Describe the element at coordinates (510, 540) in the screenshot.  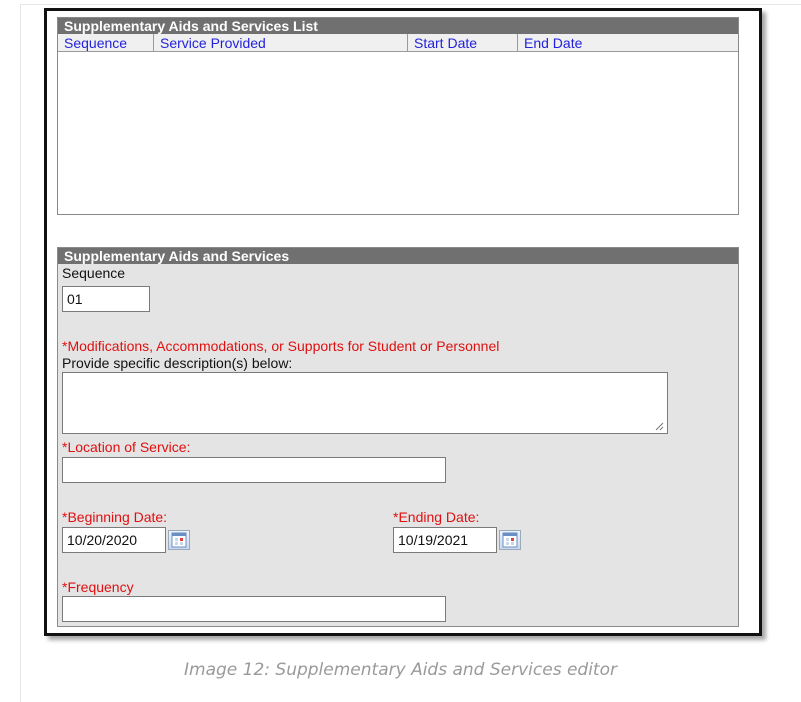
I see `ending-date-calendar-icon` at that location.